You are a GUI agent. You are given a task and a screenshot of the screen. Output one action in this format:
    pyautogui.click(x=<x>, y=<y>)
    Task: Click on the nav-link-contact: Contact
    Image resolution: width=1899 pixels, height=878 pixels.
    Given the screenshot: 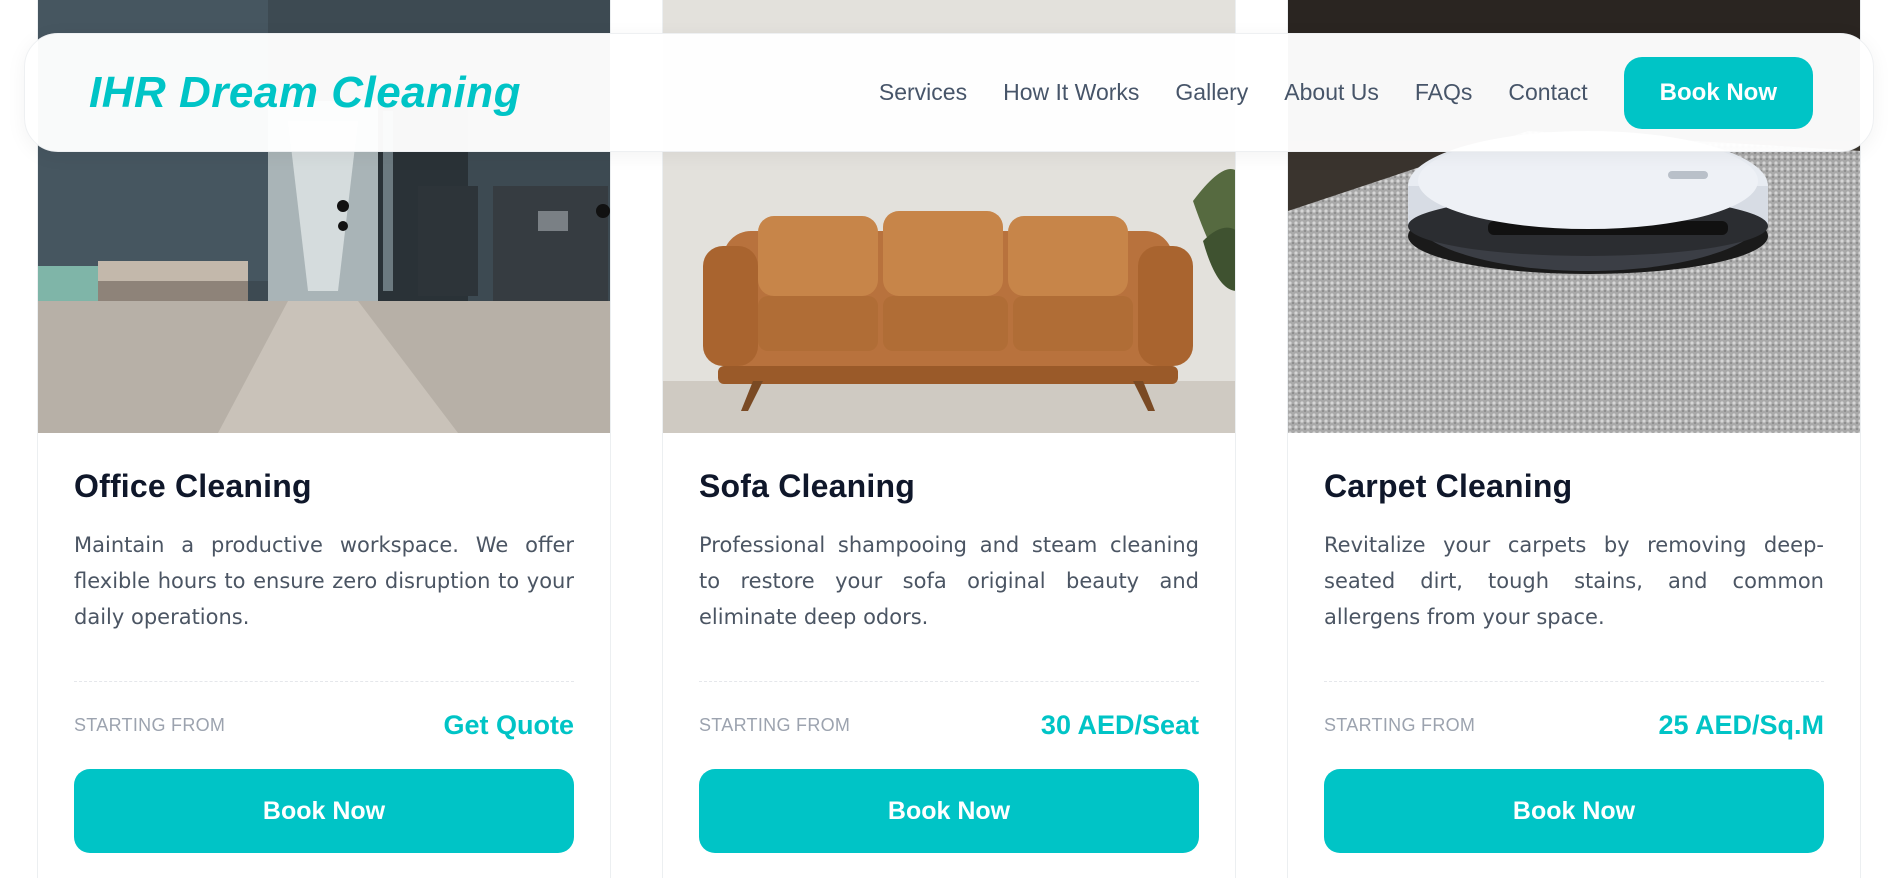 What is the action you would take?
    pyautogui.click(x=1547, y=92)
    